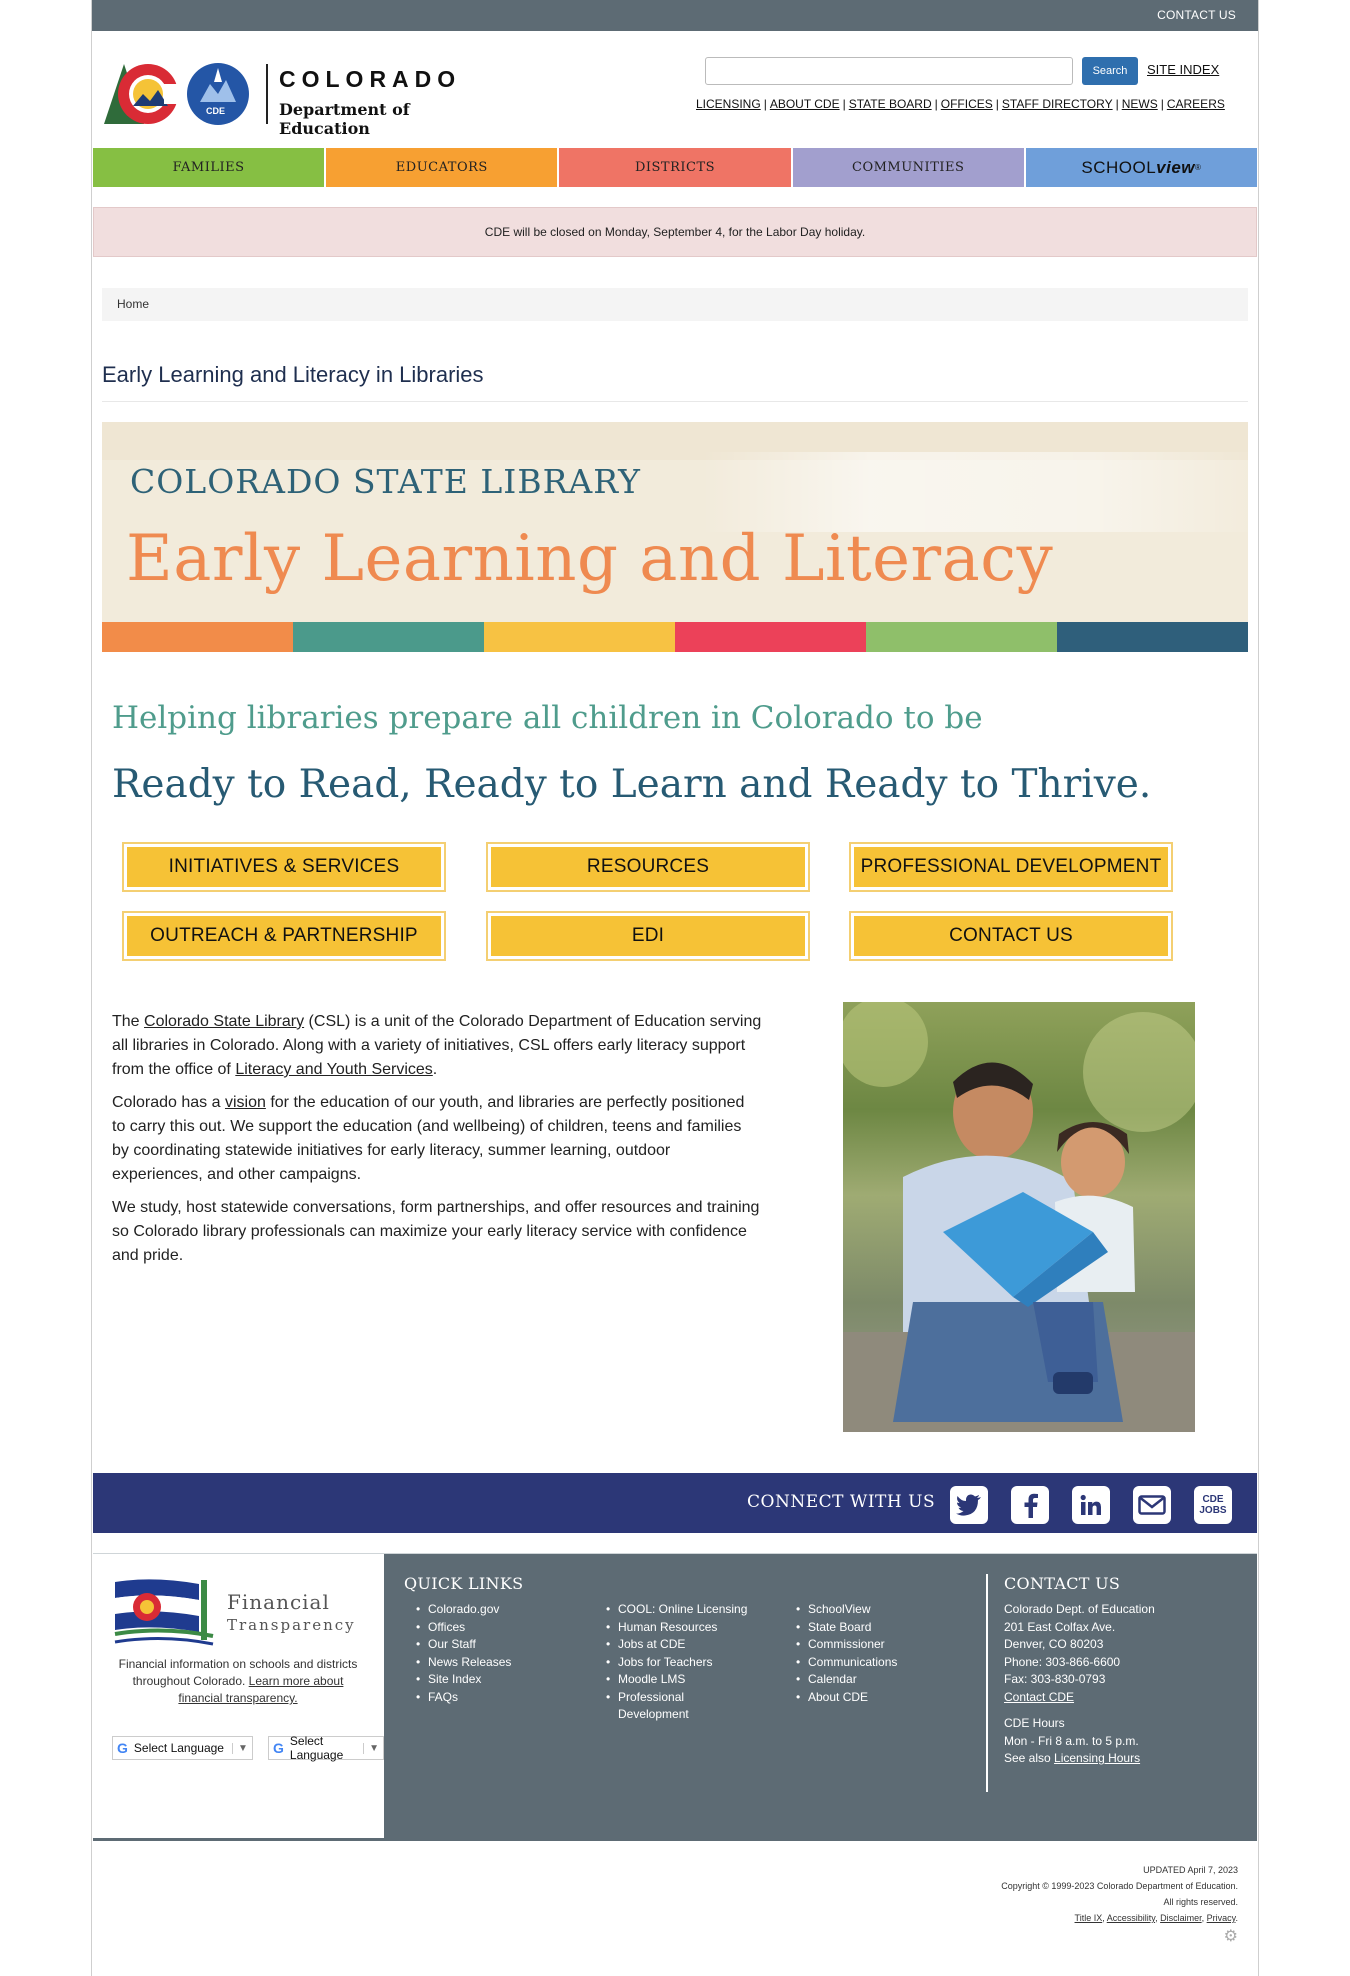  What do you see at coordinates (675, 401) in the screenshot?
I see `title-divider` at bounding box center [675, 401].